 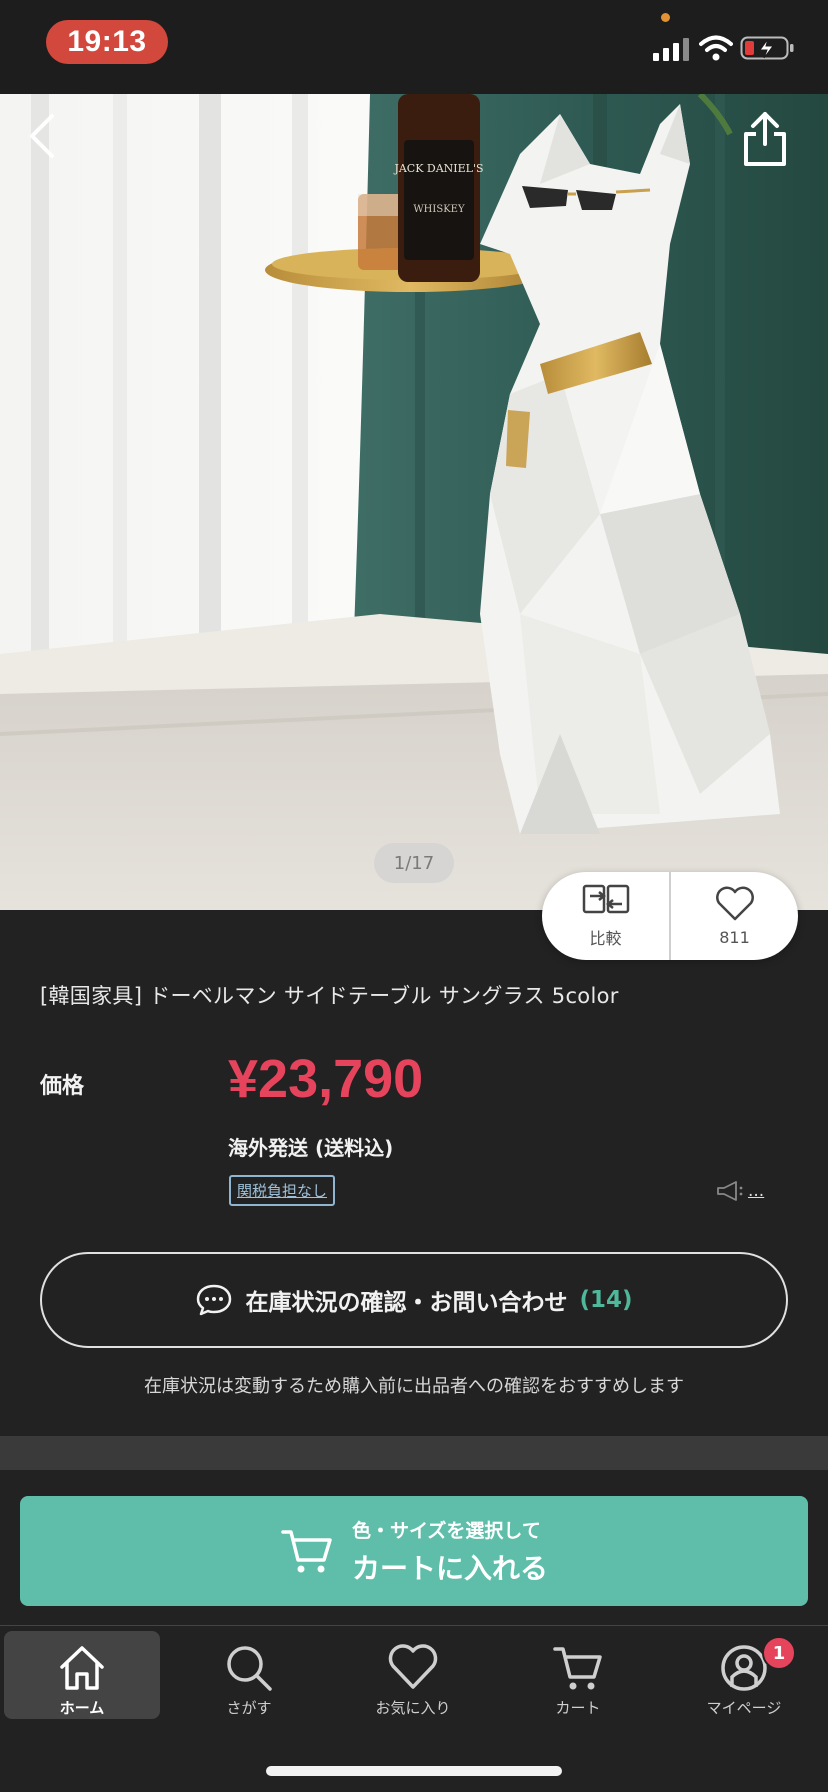 What do you see at coordinates (606, 1300) in the screenshot?
I see `inquiry-count: (14)` at bounding box center [606, 1300].